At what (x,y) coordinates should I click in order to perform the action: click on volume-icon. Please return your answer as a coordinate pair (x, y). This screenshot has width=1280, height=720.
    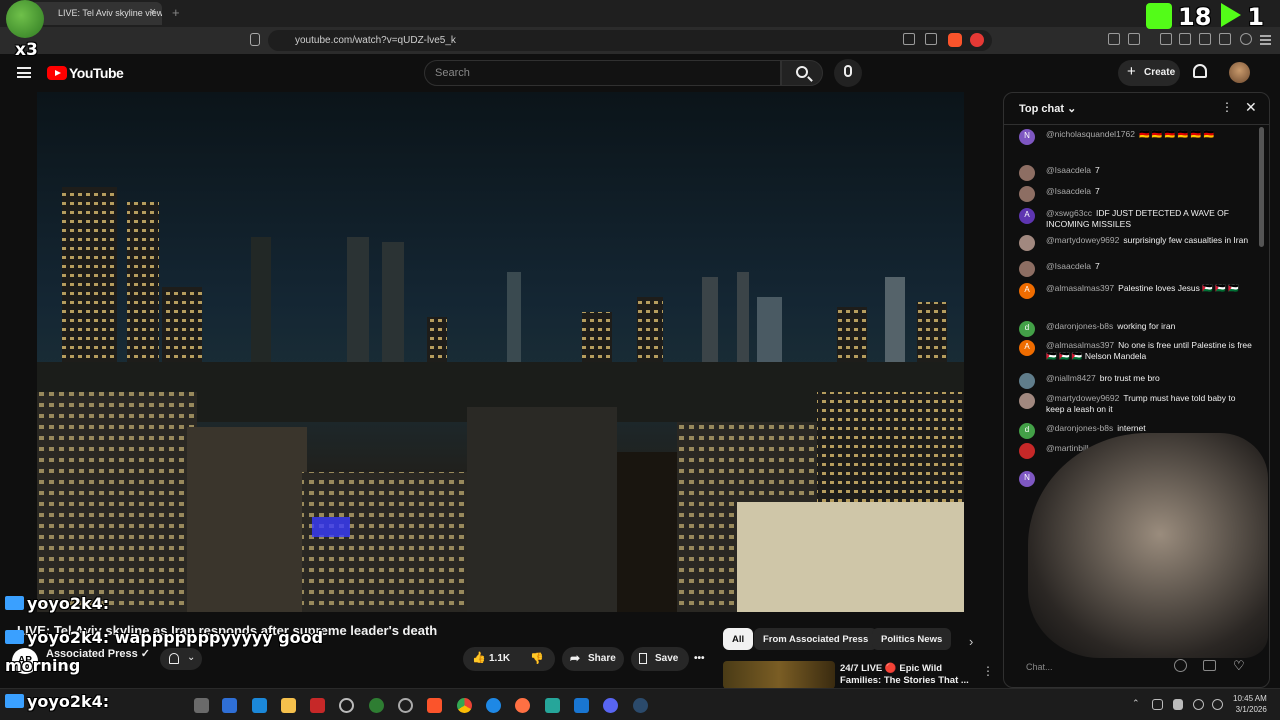
    Looking at the image, I should click on (1178, 704).